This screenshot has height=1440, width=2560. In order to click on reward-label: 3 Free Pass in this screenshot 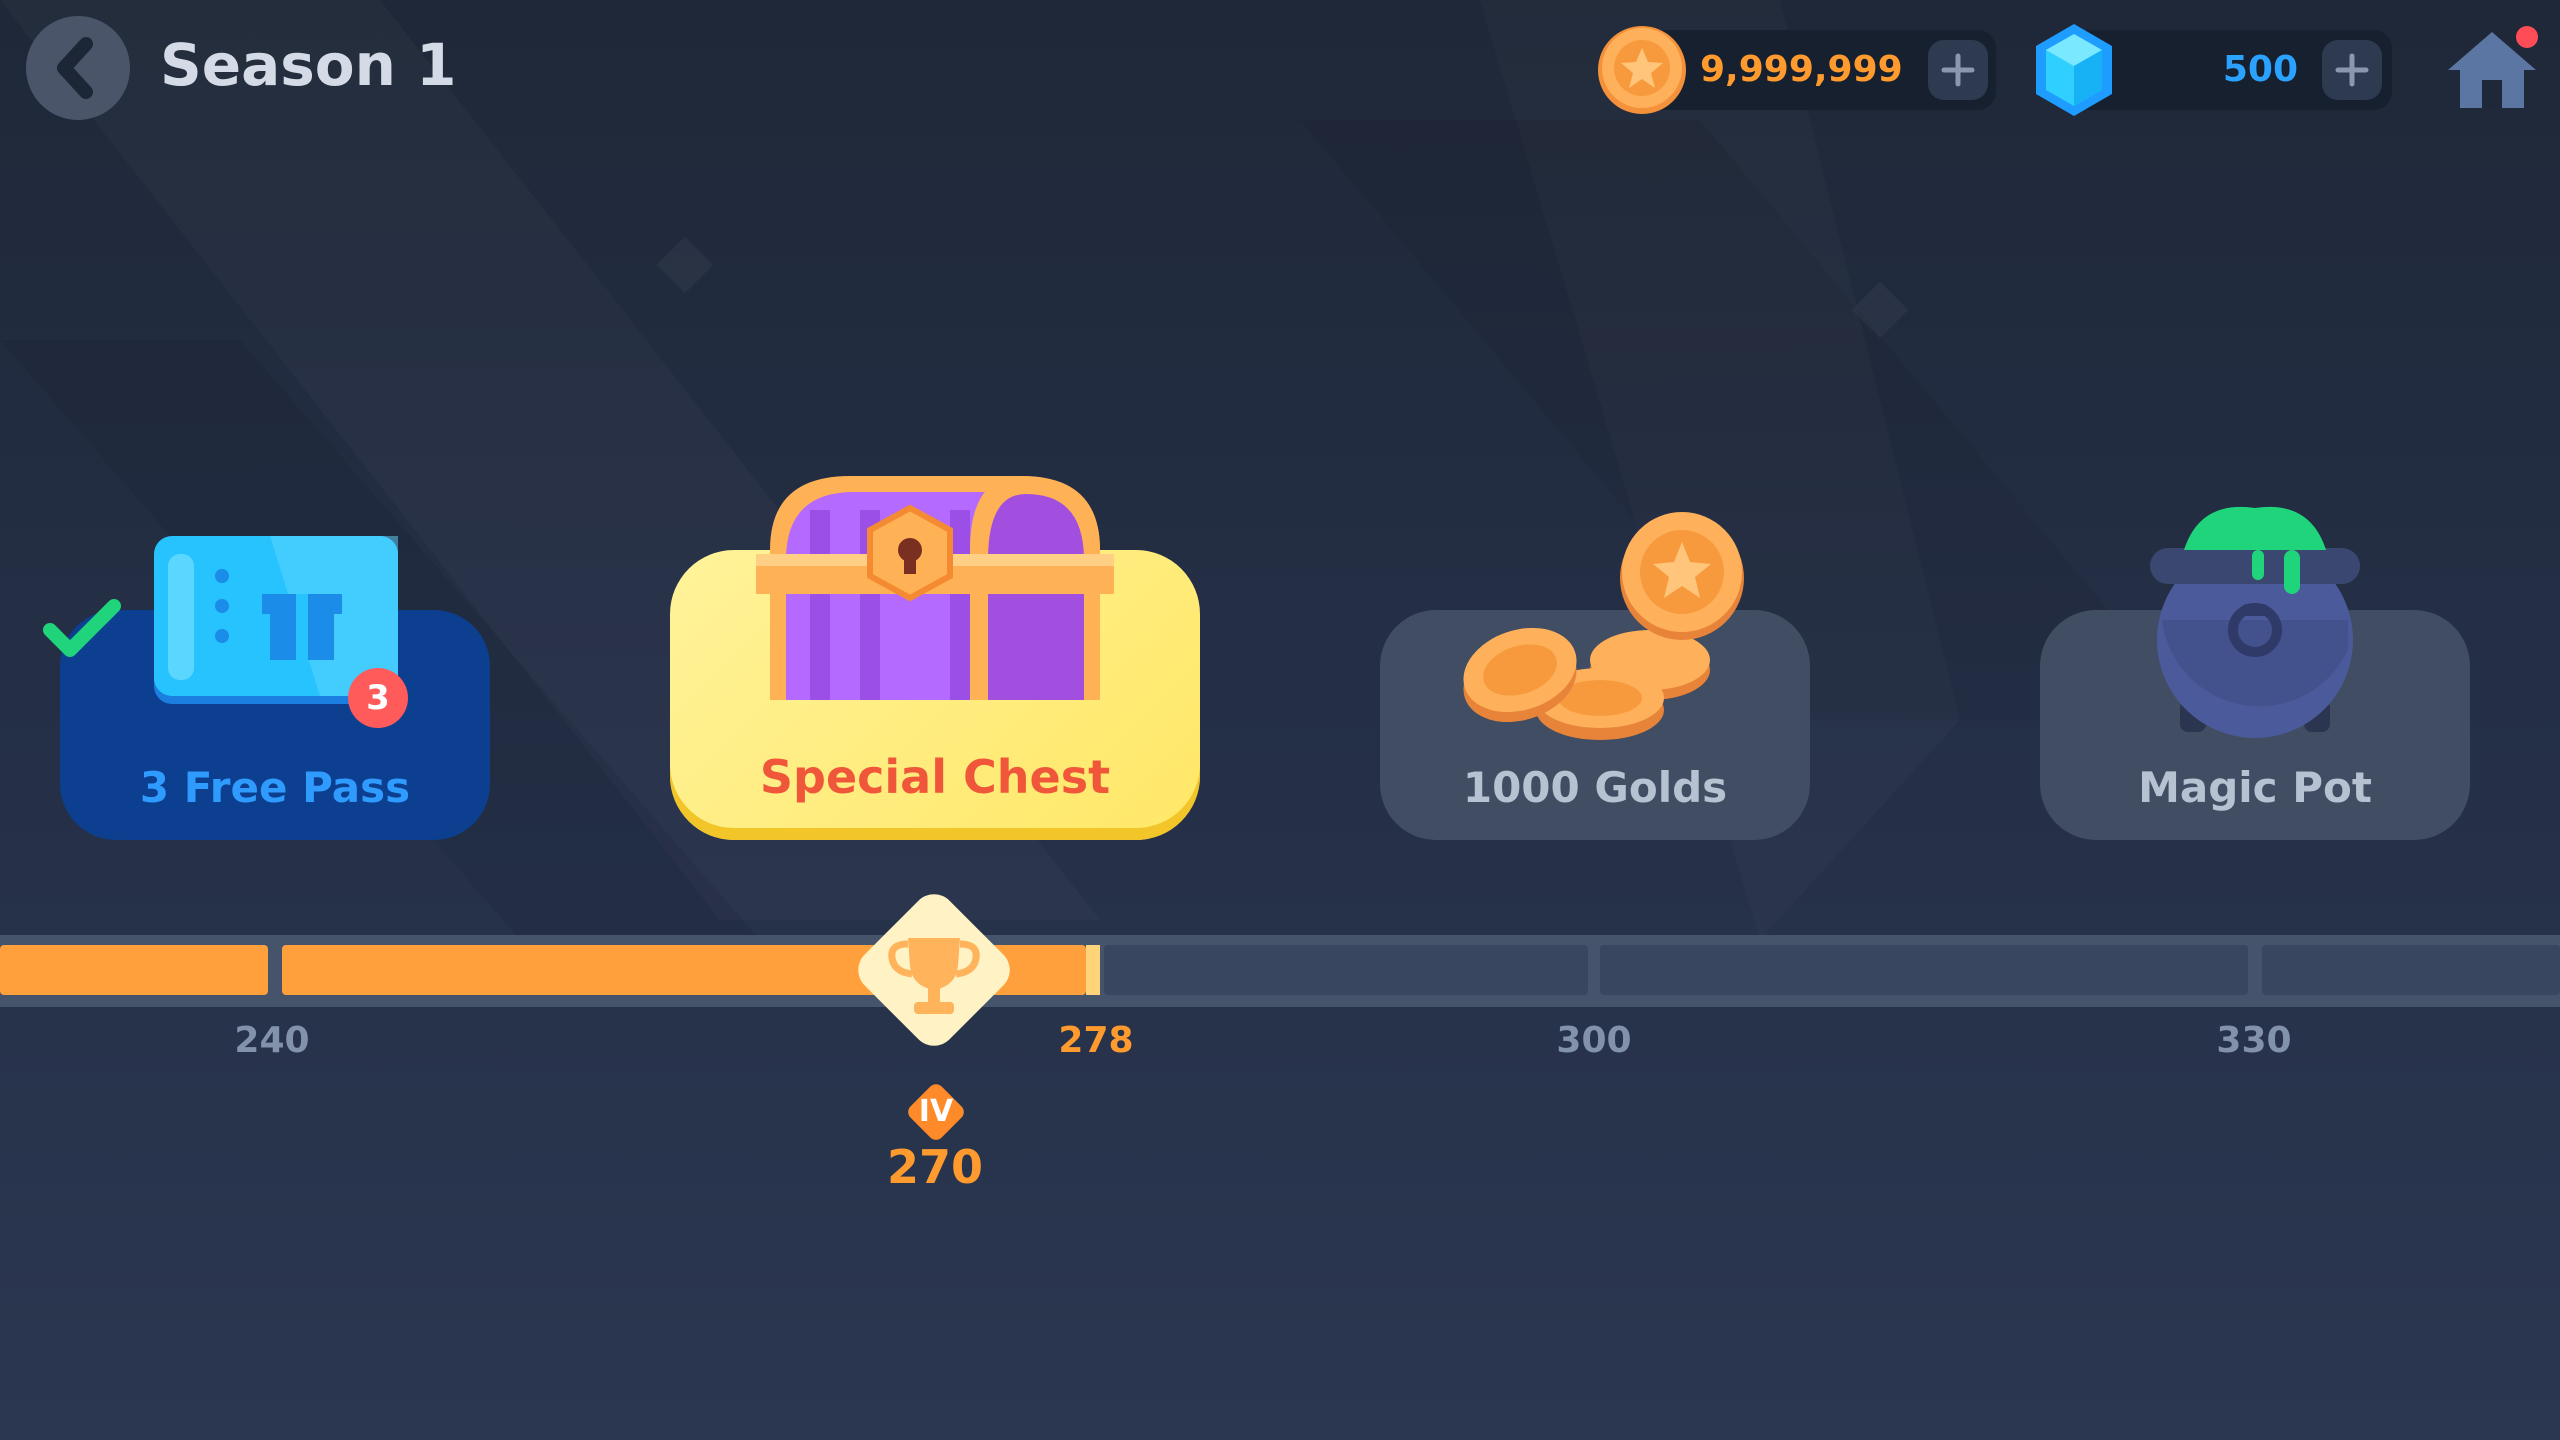, I will do `click(275, 787)`.